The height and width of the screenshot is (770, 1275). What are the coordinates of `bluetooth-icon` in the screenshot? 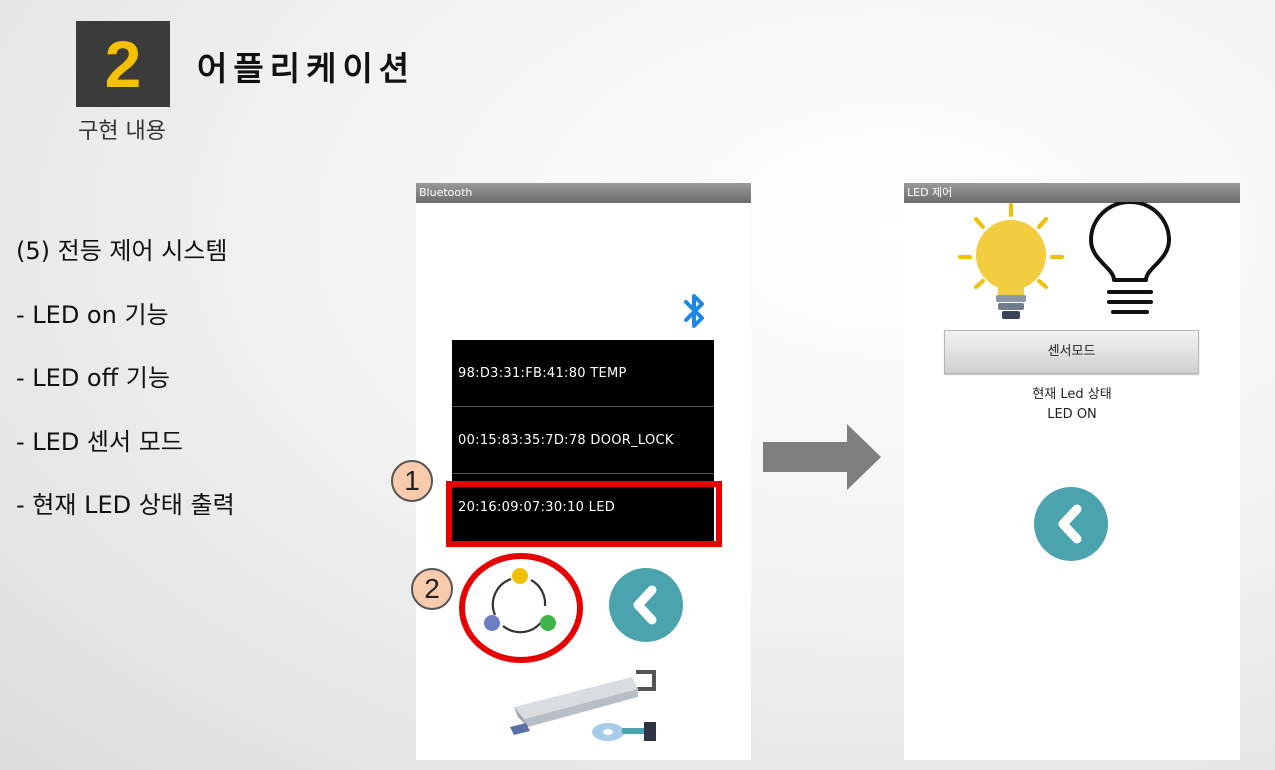 It's located at (695, 311).